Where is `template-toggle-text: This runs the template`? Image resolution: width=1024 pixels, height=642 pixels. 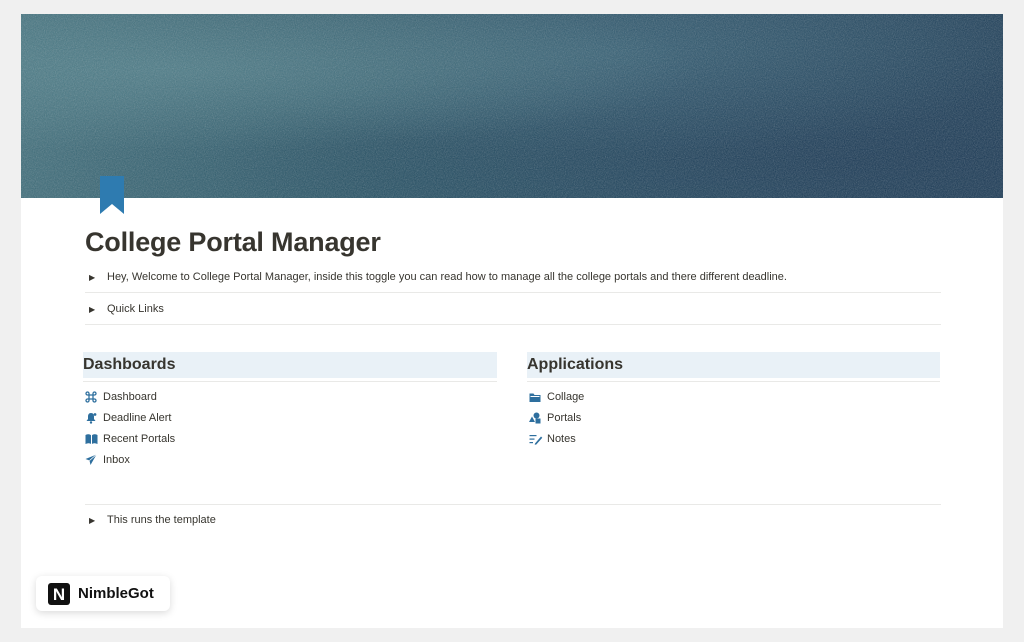 template-toggle-text: This runs the template is located at coordinates (161, 520).